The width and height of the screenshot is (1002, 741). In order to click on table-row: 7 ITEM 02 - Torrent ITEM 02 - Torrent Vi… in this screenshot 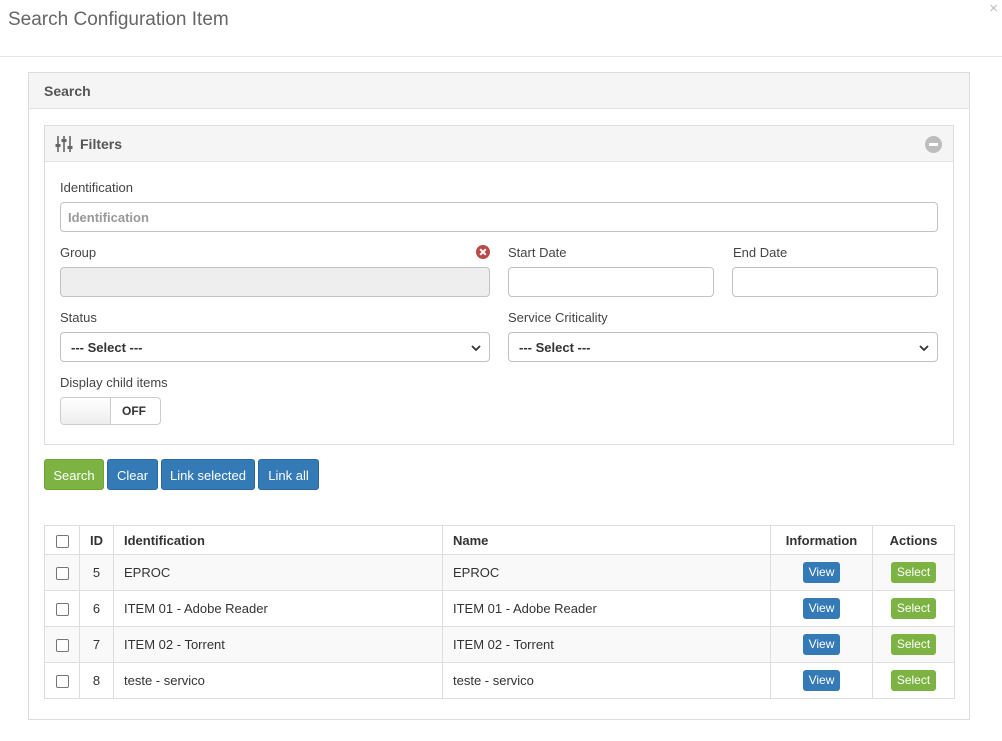, I will do `click(499, 644)`.